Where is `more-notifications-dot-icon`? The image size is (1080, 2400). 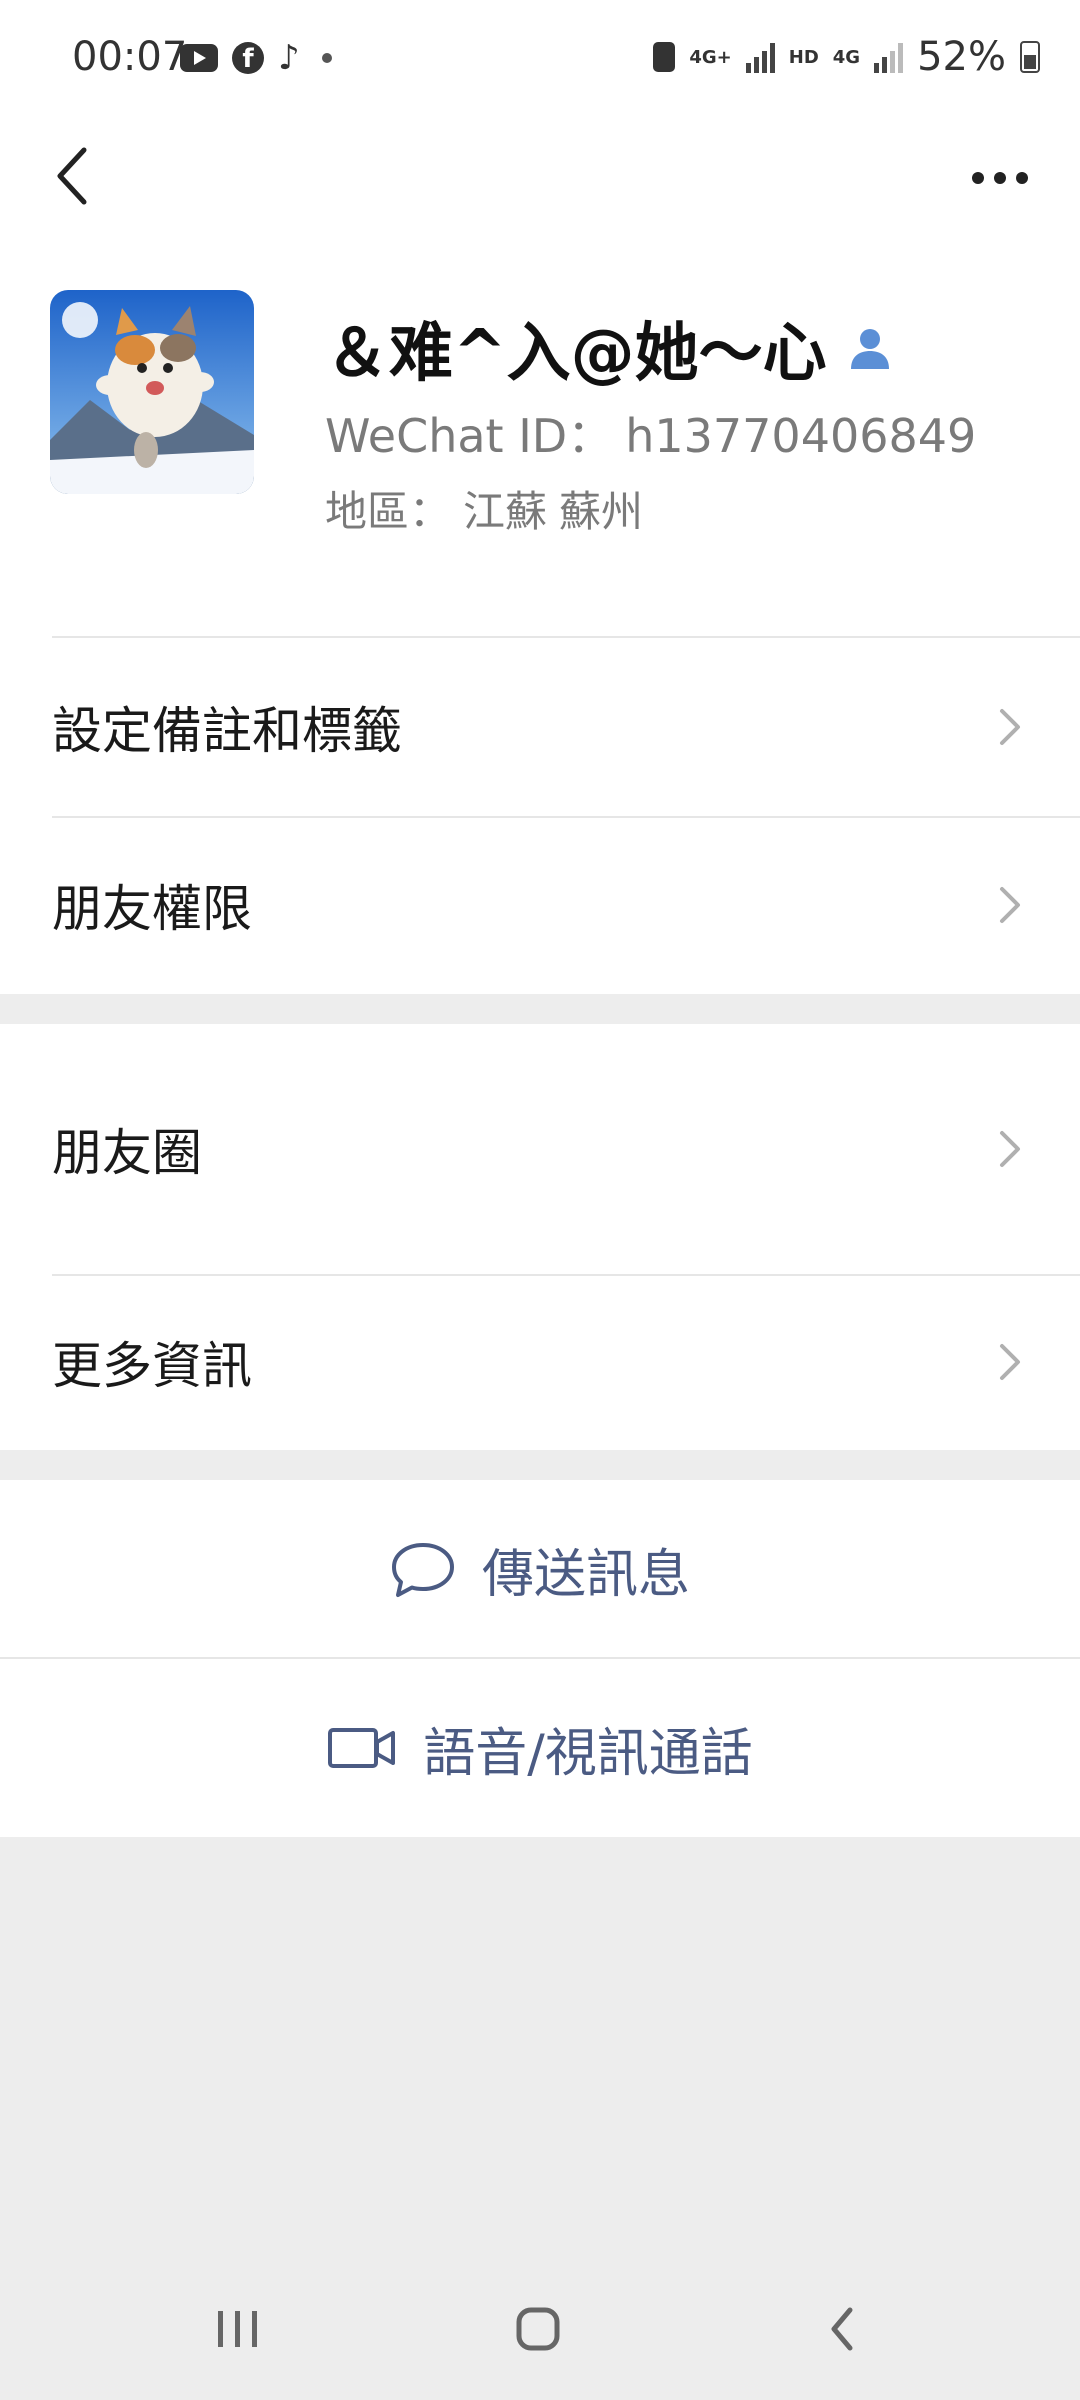 more-notifications-dot-icon is located at coordinates (326, 58).